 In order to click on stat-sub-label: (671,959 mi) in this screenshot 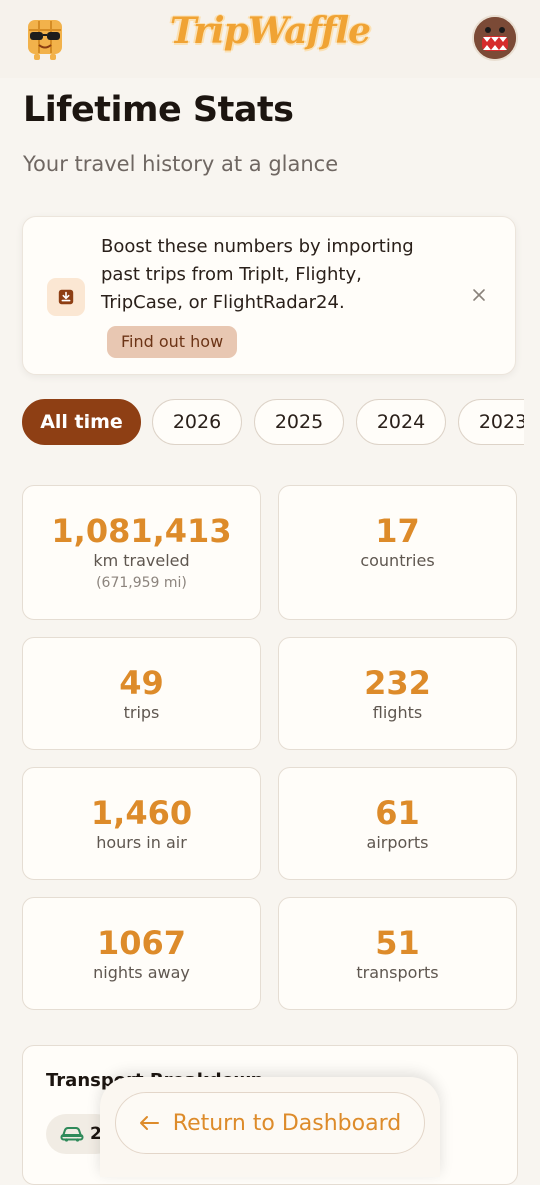, I will do `click(141, 583)`.